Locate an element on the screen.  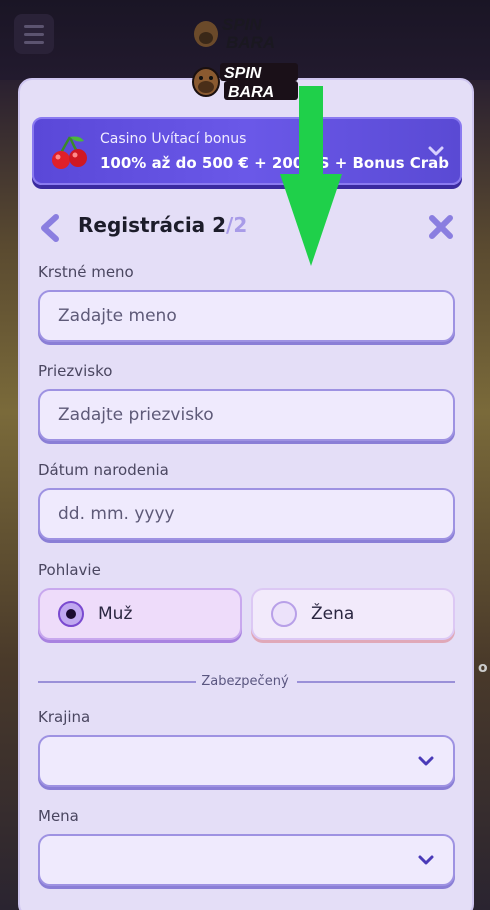
divider is located at coordinates (376, 682).